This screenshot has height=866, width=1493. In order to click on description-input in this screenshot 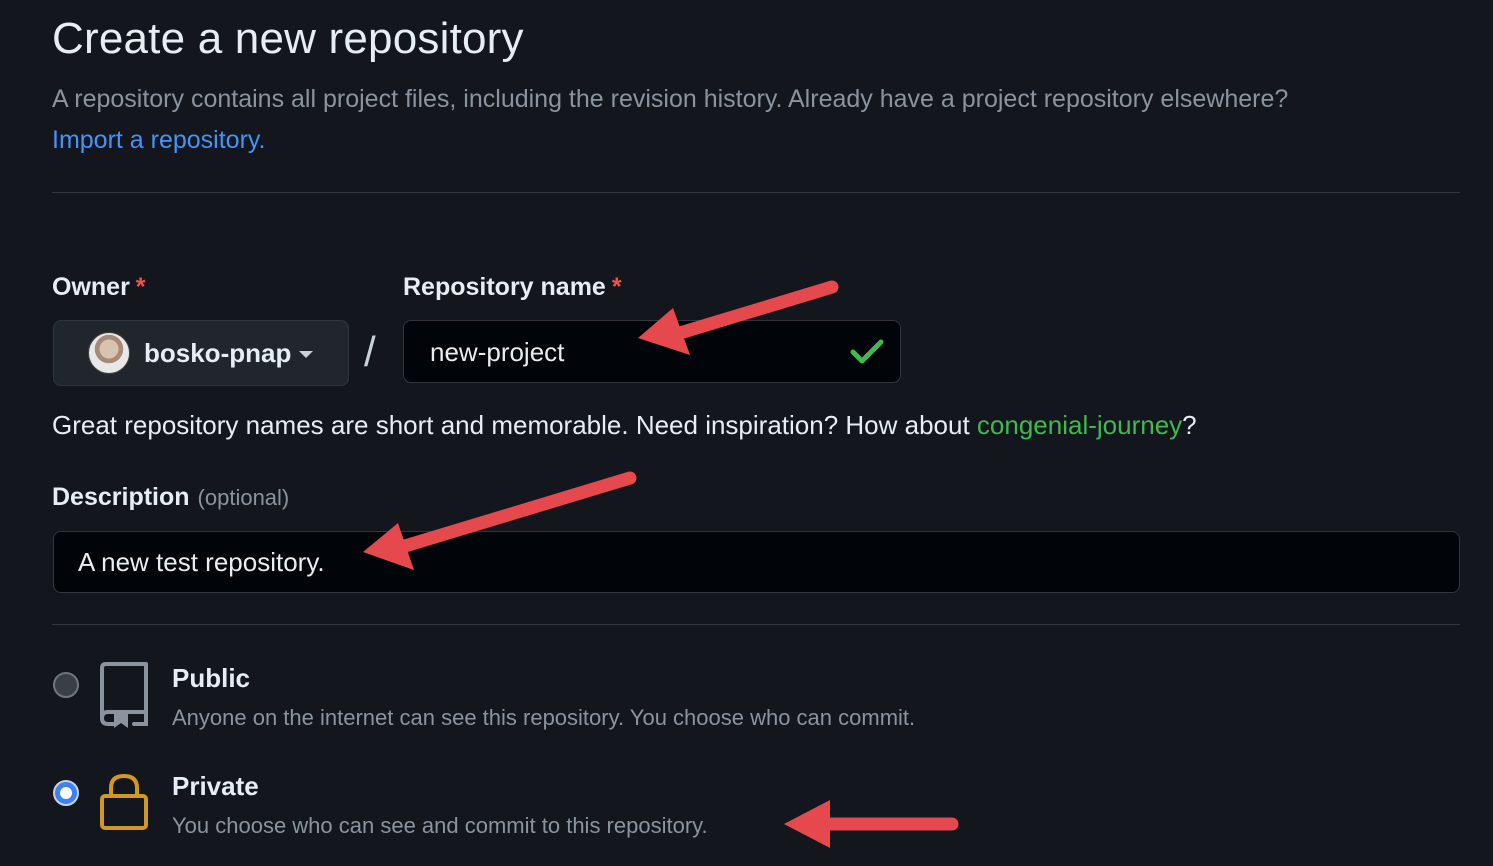, I will do `click(756, 562)`.